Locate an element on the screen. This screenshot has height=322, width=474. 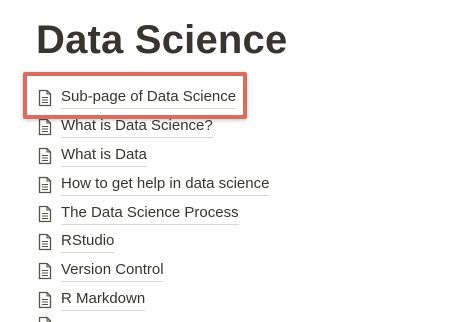
subpage-link: How to get help in data science is located at coordinates (248, 184).